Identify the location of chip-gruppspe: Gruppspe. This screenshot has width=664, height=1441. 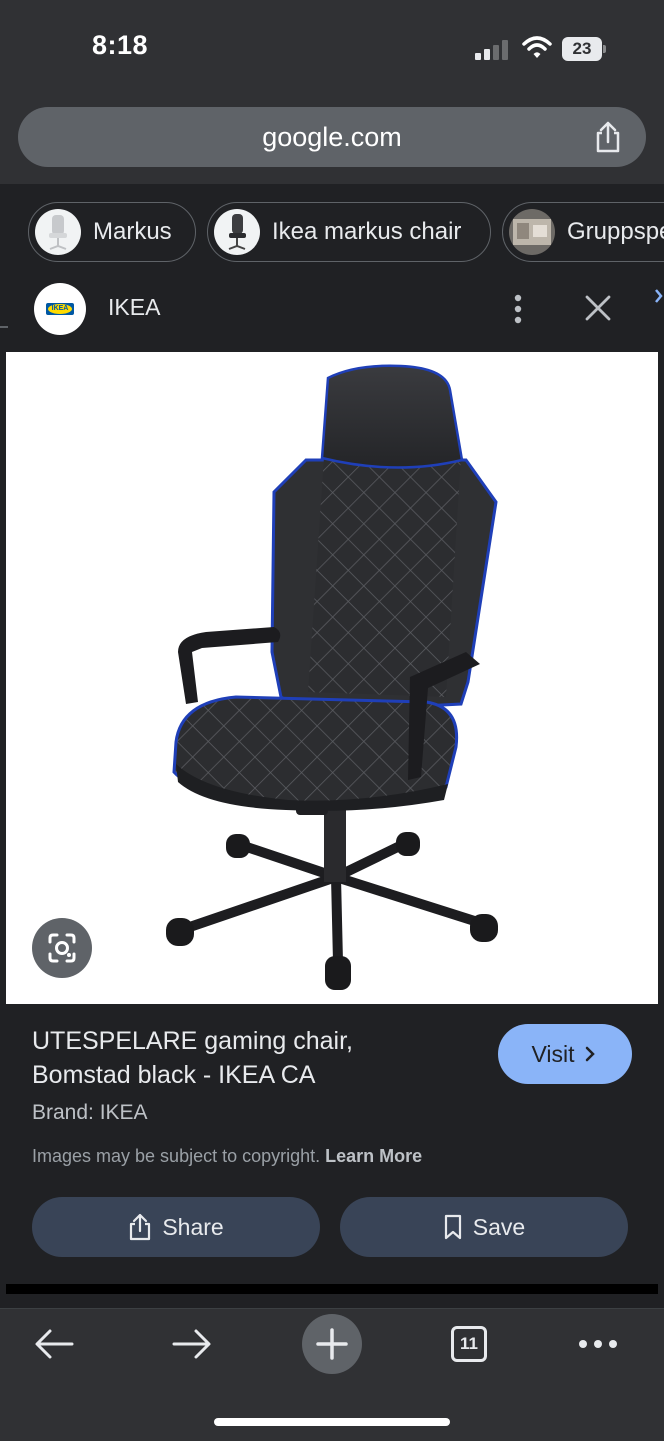
(583, 232).